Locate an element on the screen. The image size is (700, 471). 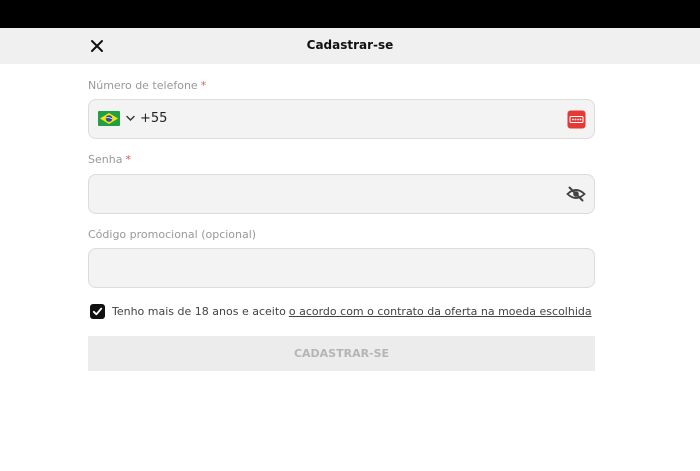
phone-field: +55 is located at coordinates (341, 119).